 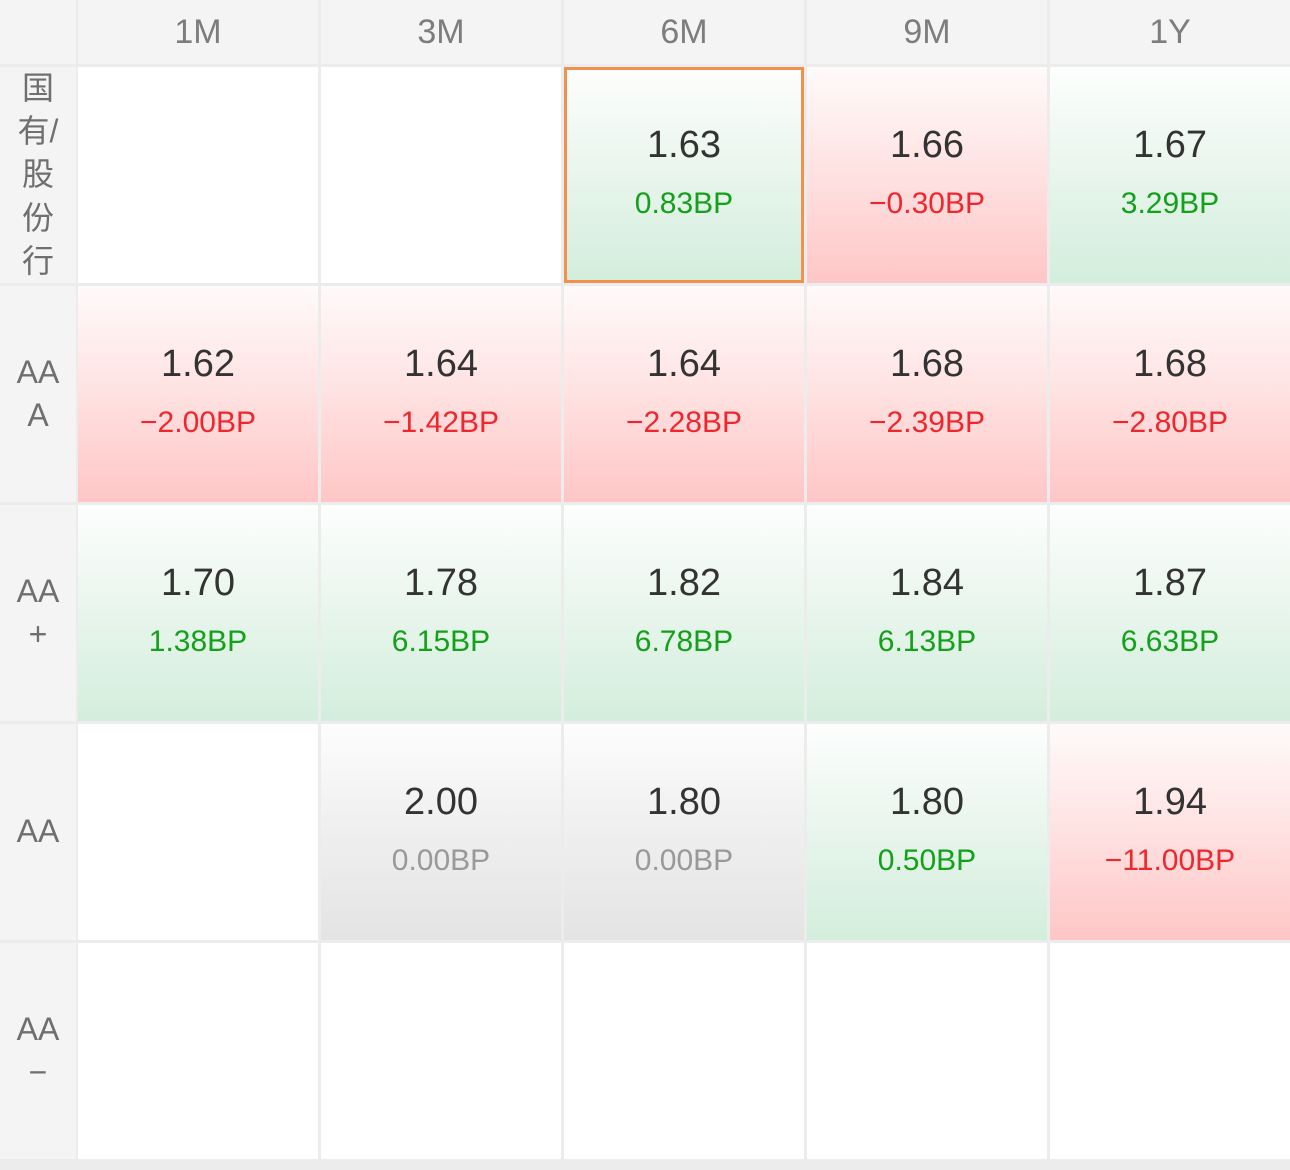 I want to click on rate-cell: 1.63 0.83BP, so click(x=684, y=175).